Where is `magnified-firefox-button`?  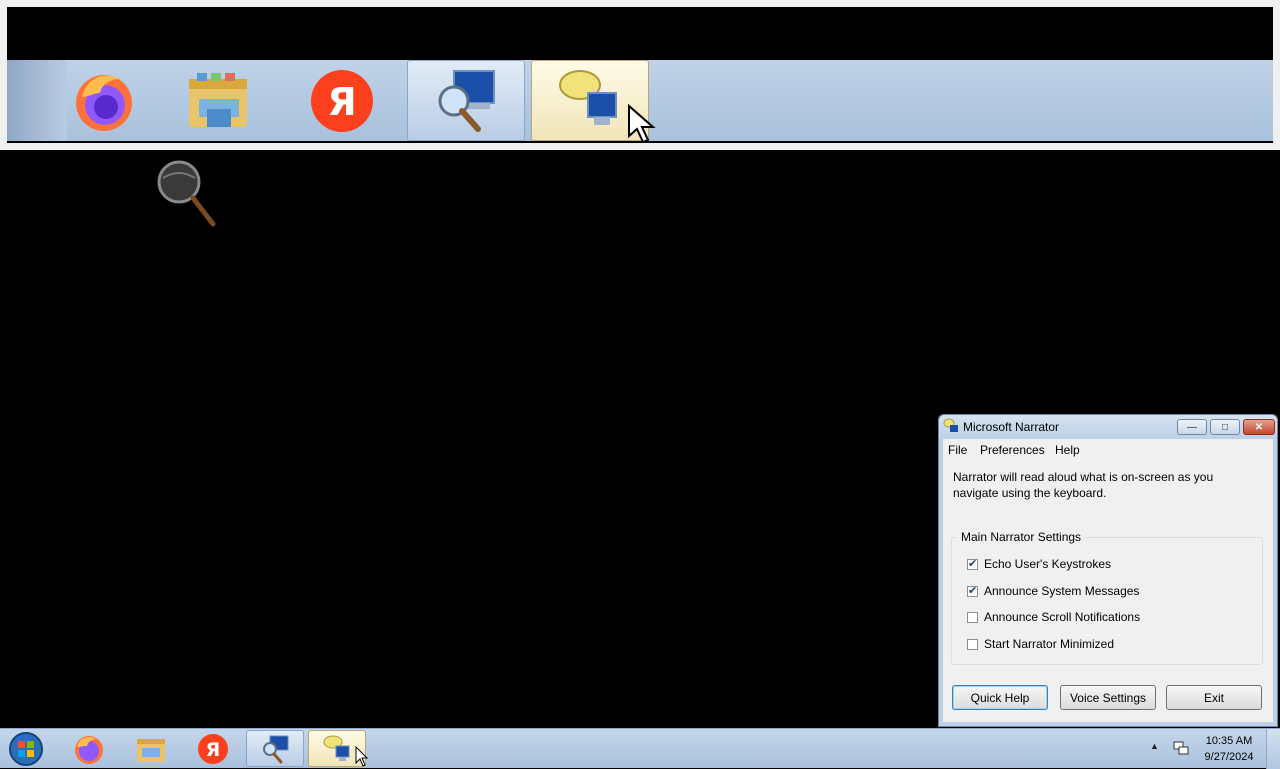
magnified-firefox-button is located at coordinates (104, 100).